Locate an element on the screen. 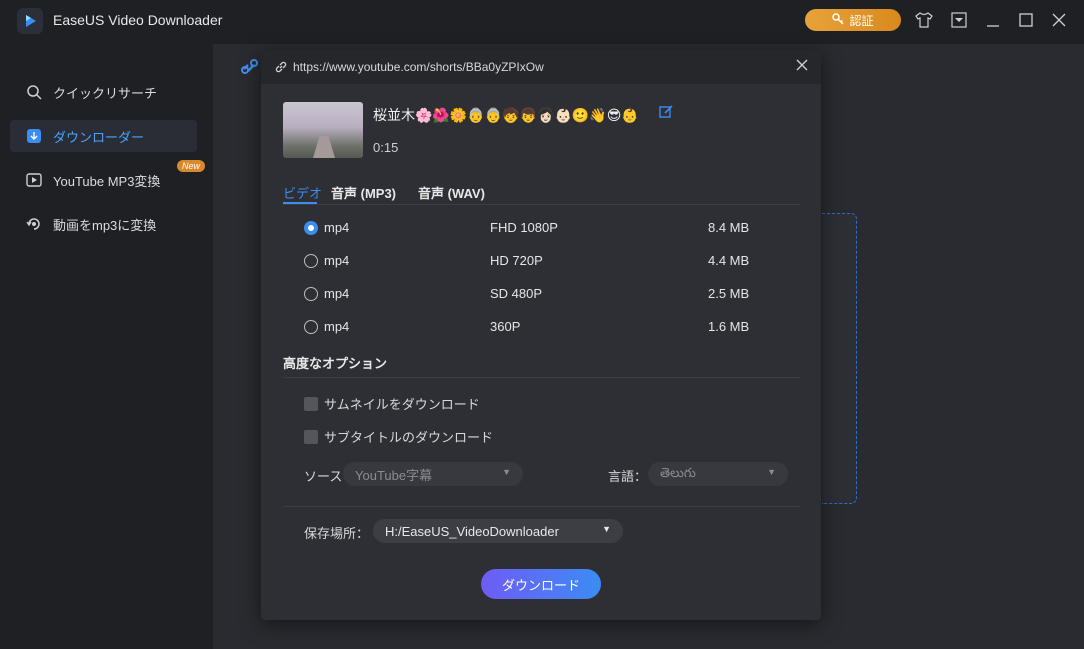 The height and width of the screenshot is (649, 1084). sidebar-item-label: クイックリサーチ is located at coordinates (105, 93).